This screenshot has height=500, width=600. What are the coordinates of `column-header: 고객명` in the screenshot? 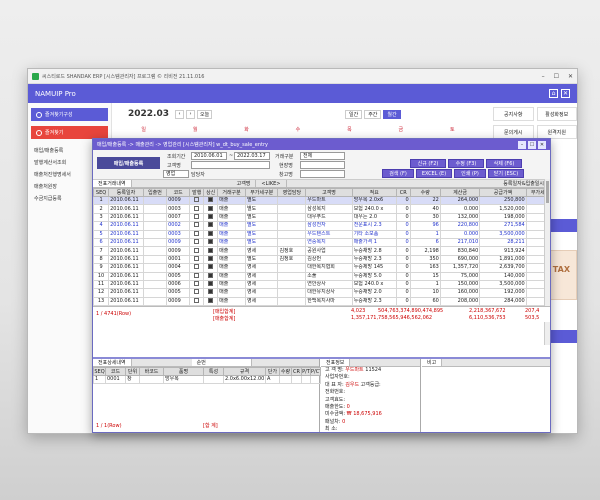 It's located at (329, 192).